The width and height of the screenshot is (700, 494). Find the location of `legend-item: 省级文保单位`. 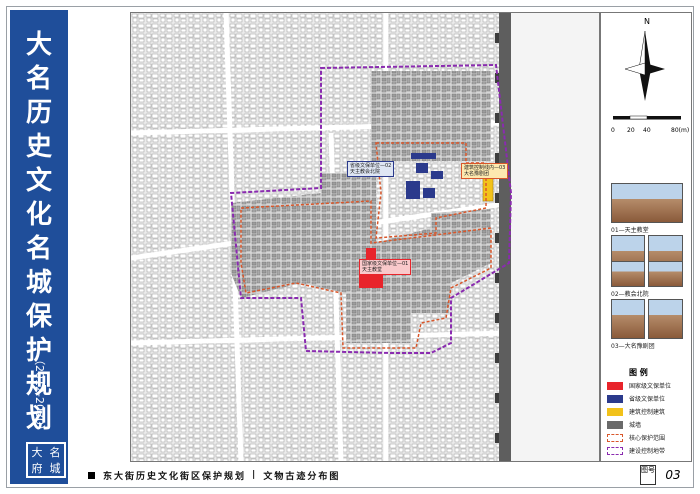

legend-item: 省级文保单位 is located at coordinates (648, 398).